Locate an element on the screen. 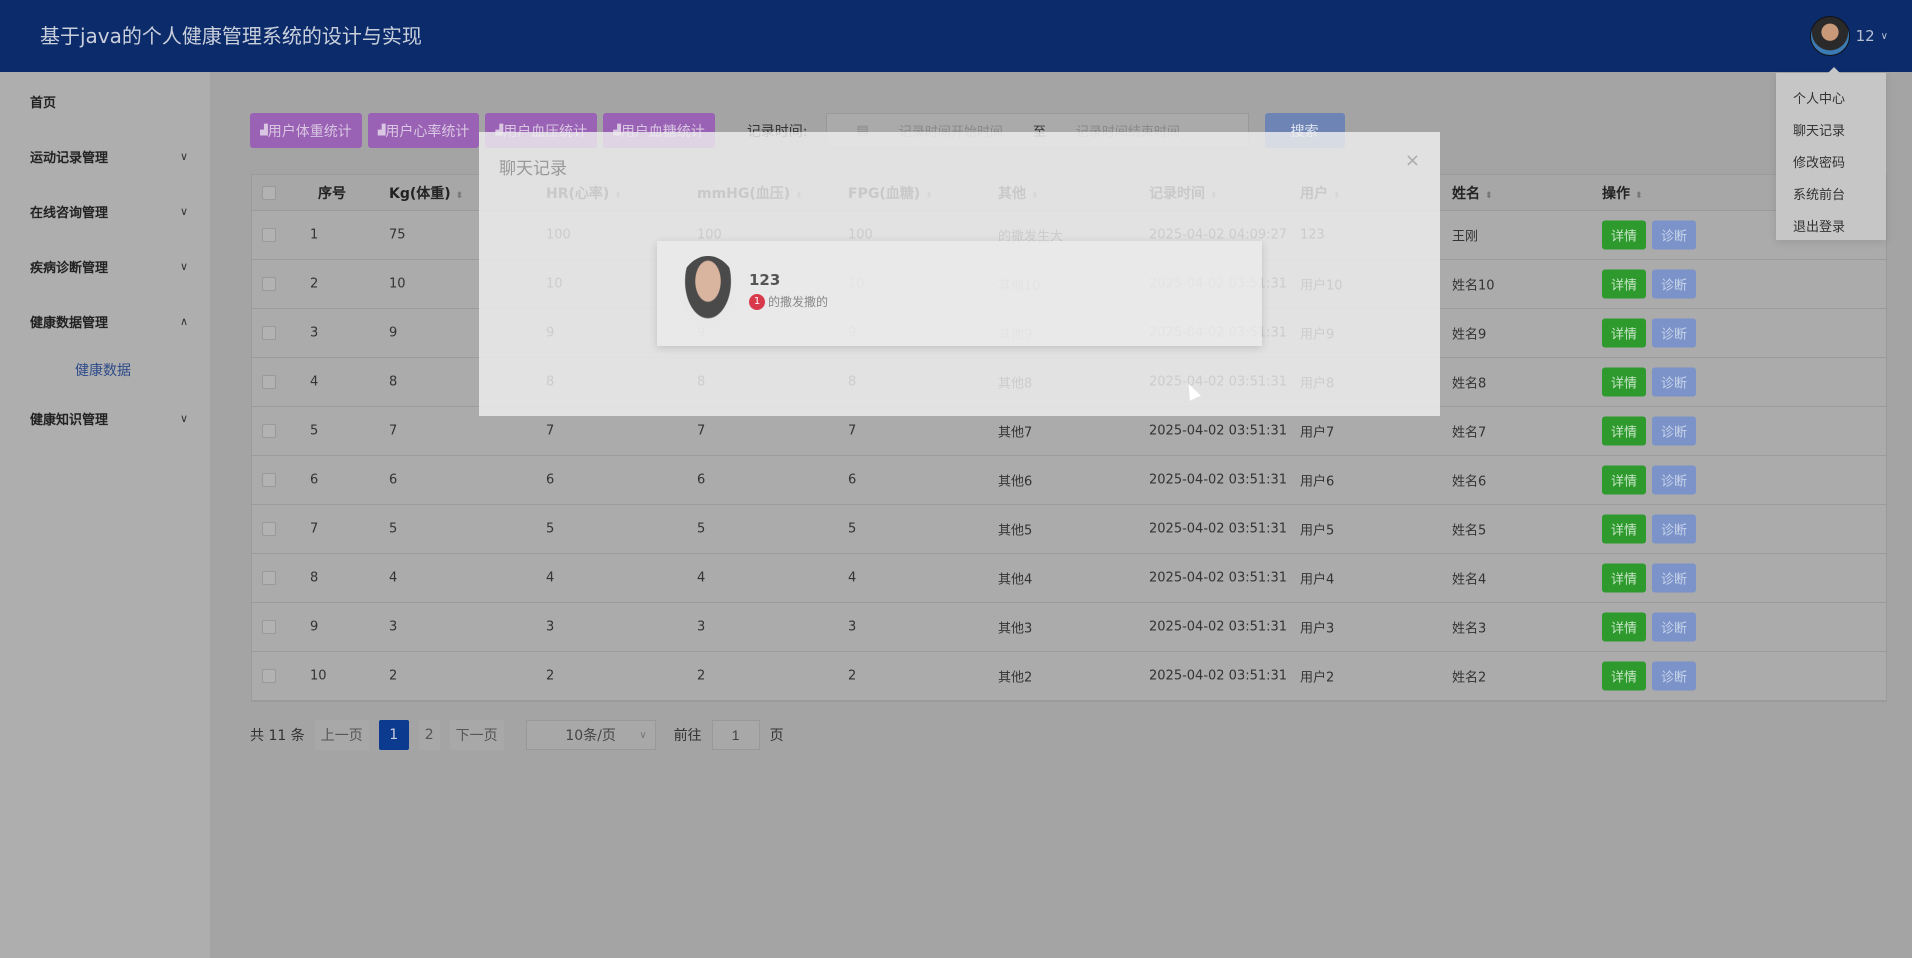 The image size is (1912, 958). page-size-select: 10条/页 ∨ is located at coordinates (590, 735).